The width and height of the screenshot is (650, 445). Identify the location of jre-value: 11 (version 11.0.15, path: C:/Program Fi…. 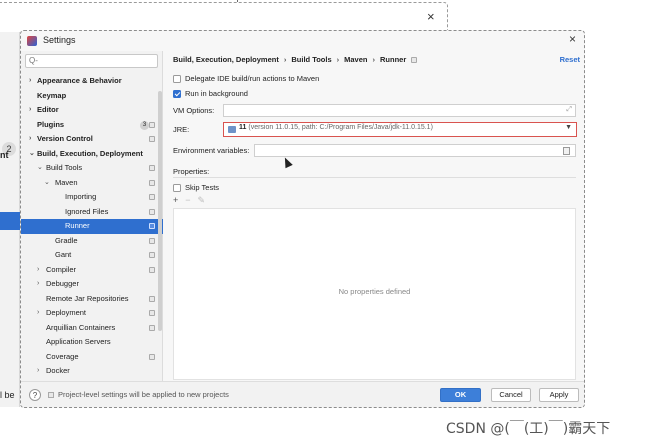
(336, 127).